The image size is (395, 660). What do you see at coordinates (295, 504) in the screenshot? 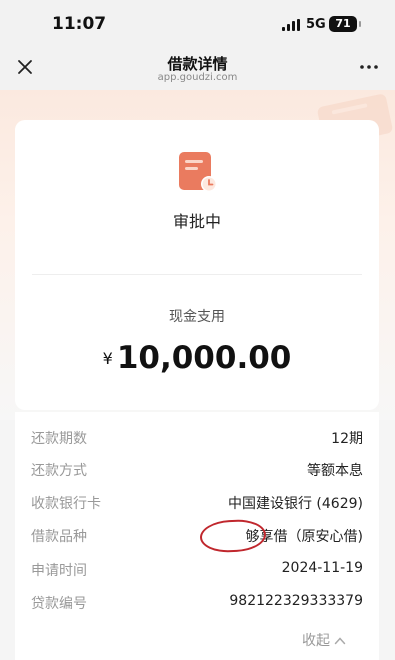
I see `detail-value: 中国建设银行 (4629)` at bounding box center [295, 504].